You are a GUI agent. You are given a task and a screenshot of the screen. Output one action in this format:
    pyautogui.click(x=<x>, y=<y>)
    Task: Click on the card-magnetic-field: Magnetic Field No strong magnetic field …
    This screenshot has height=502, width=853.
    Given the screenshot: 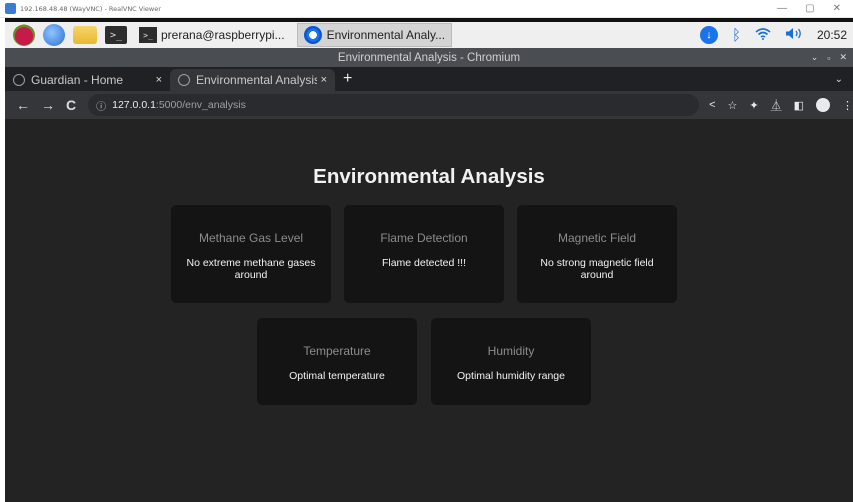 What is the action you would take?
    pyautogui.click(x=597, y=254)
    